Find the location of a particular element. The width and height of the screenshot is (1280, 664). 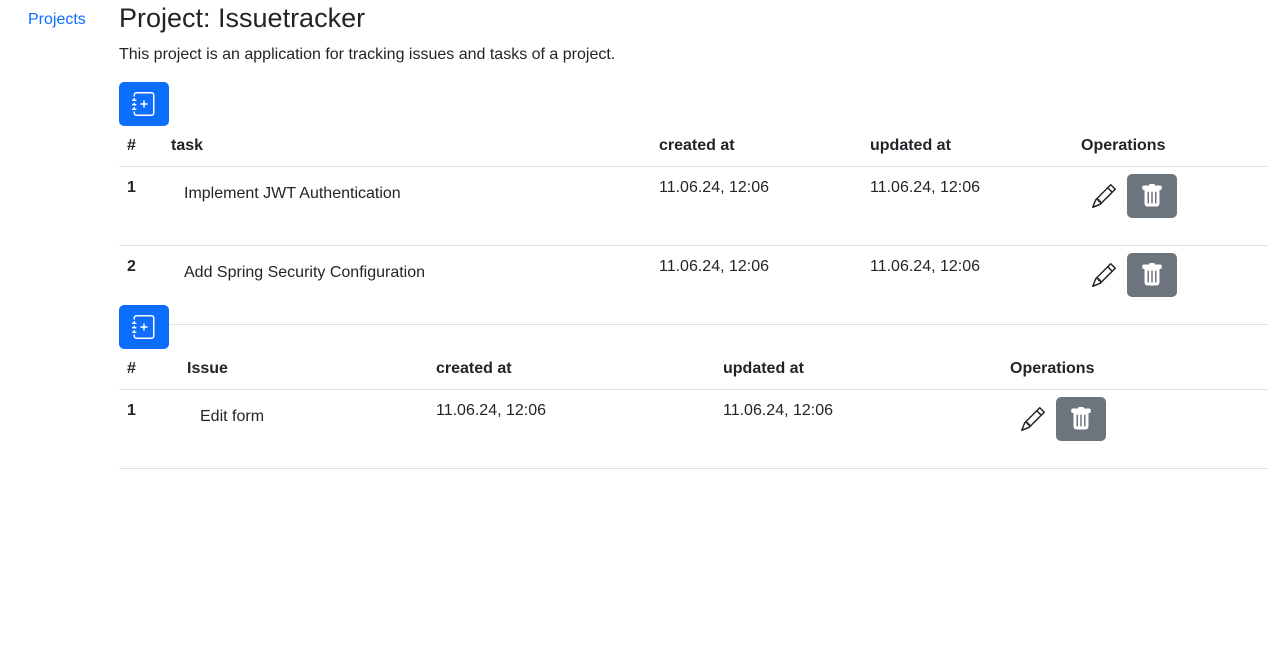

task-name: Implement JWT Authentication is located at coordinates (415, 206).